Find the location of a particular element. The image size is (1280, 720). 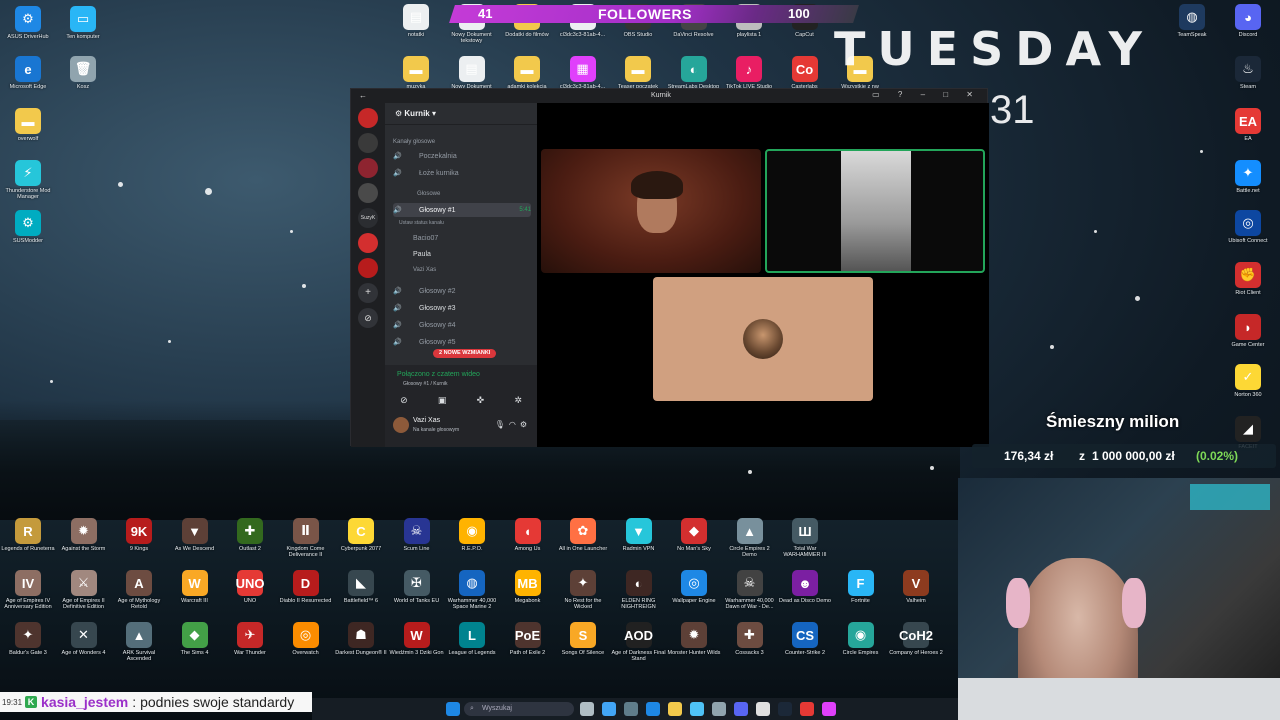

desktop-icon: L League of Legends is located at coordinates (472, 639).